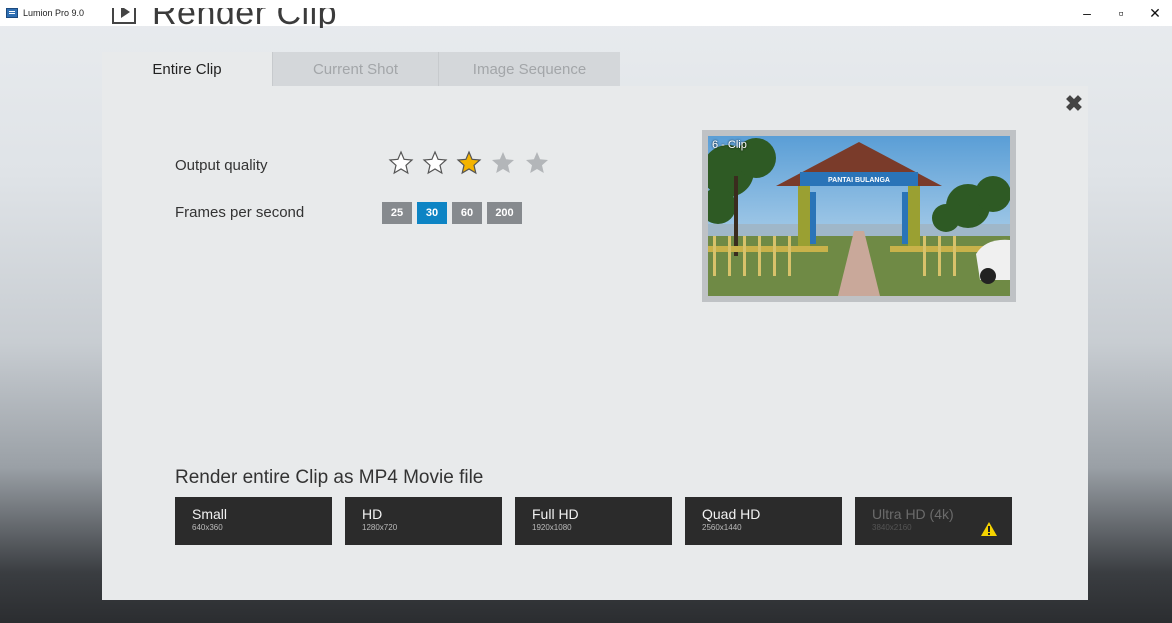 This screenshot has width=1172, height=623. What do you see at coordinates (397, 213) in the screenshot?
I see `fps-25-button: 25` at bounding box center [397, 213].